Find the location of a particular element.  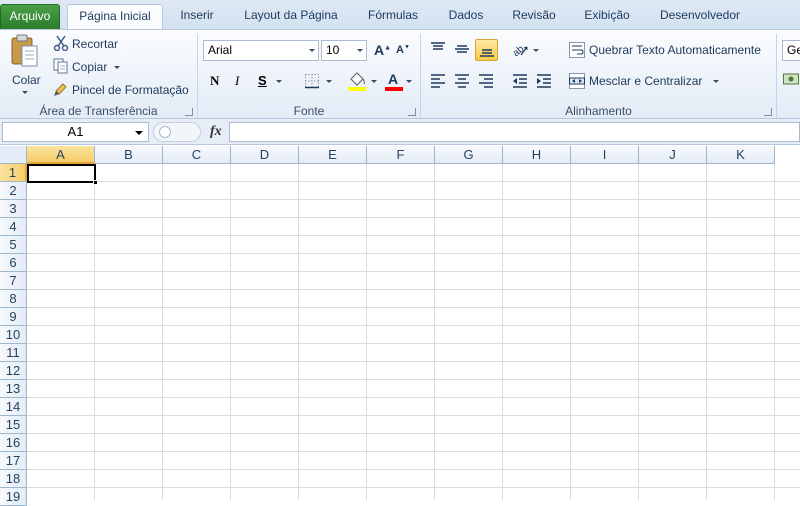

copy-dropdown-caret is located at coordinates (117, 67).